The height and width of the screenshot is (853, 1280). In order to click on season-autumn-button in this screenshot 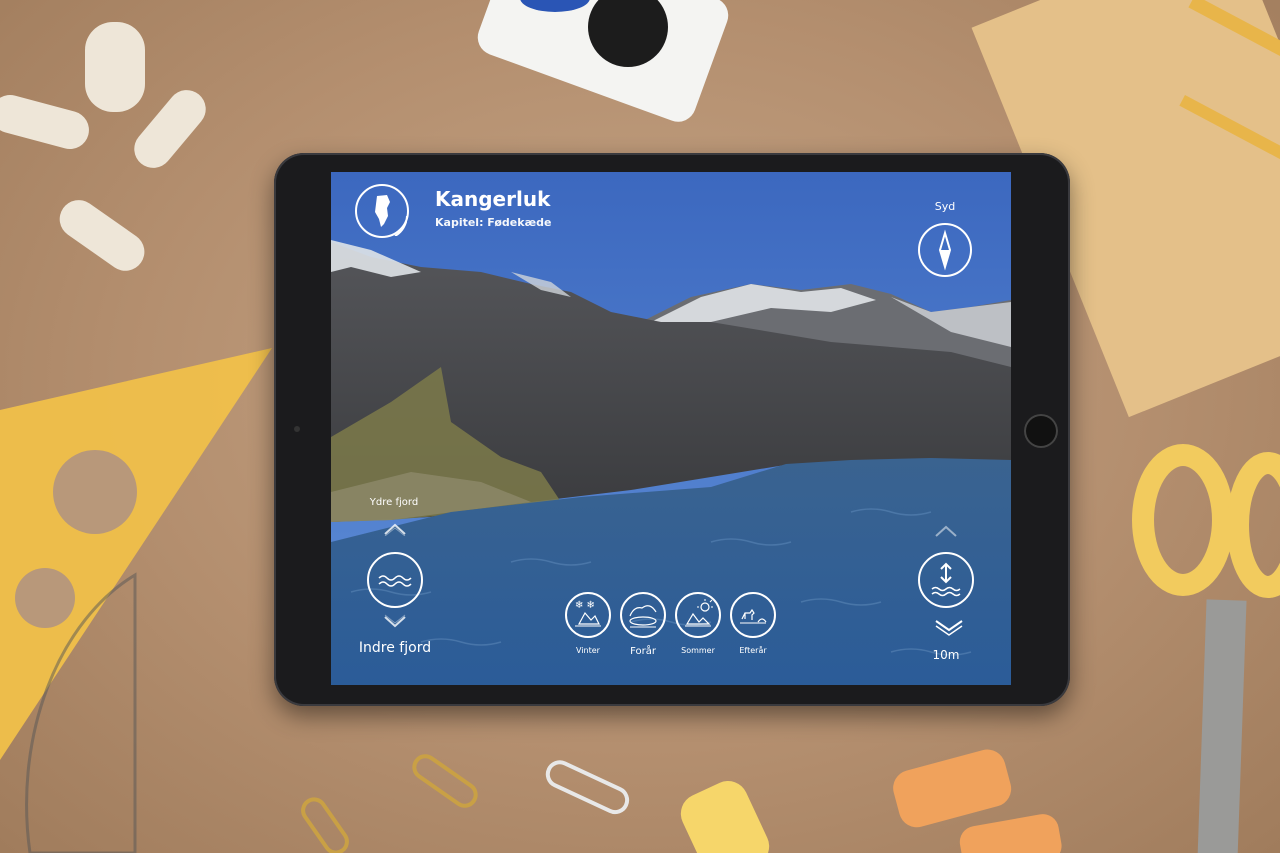, I will do `click(753, 615)`.